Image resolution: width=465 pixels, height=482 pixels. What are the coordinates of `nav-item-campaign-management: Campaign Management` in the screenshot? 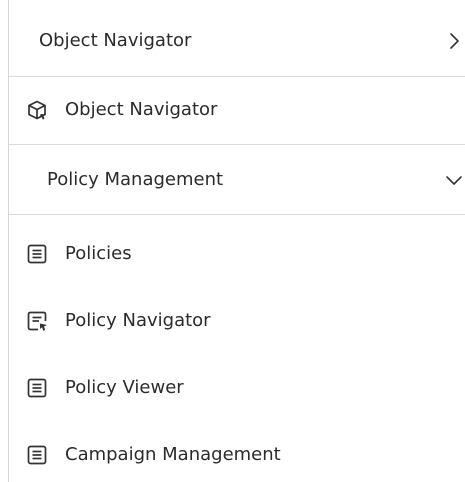 It's located at (237, 452).